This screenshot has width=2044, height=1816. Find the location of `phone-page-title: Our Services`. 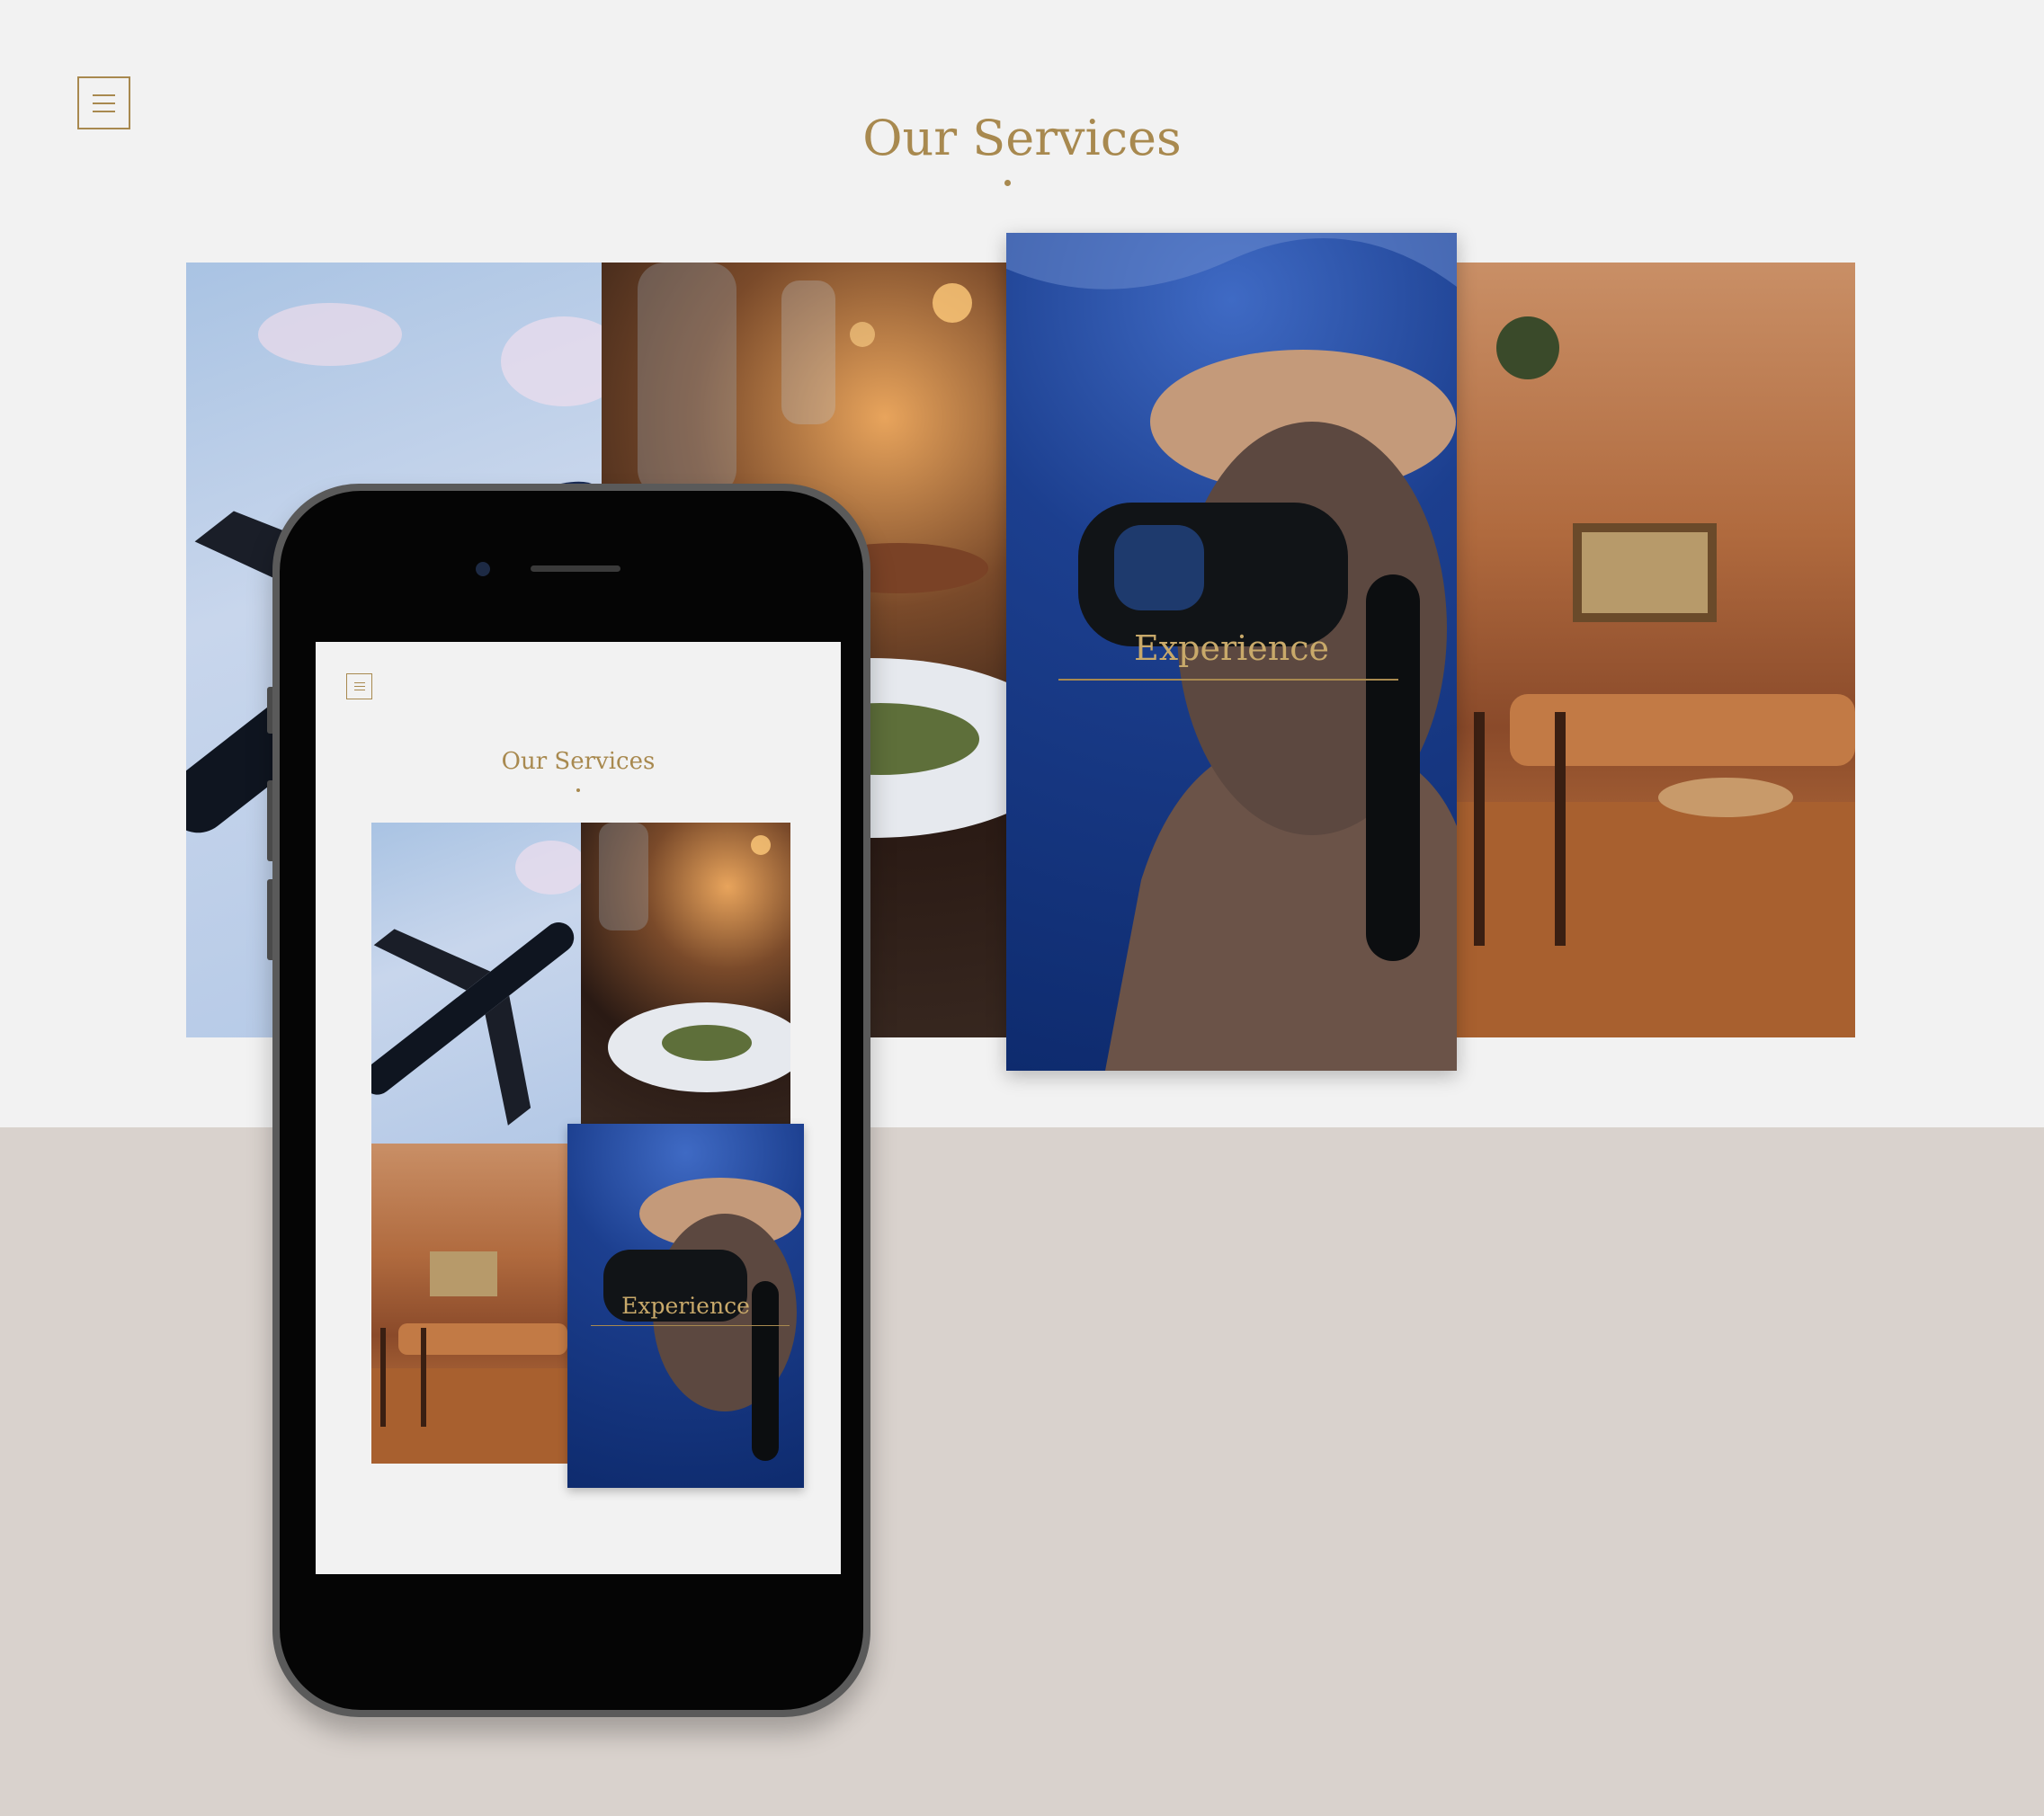

phone-page-title: Our Services is located at coordinates (578, 761).